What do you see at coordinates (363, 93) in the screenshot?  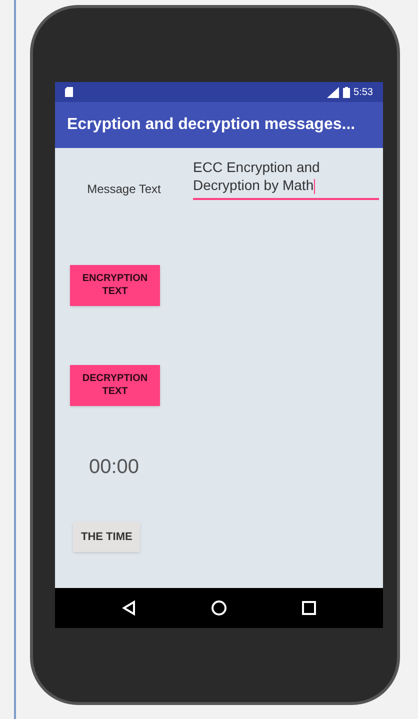 I see `status-time: 5:53` at bounding box center [363, 93].